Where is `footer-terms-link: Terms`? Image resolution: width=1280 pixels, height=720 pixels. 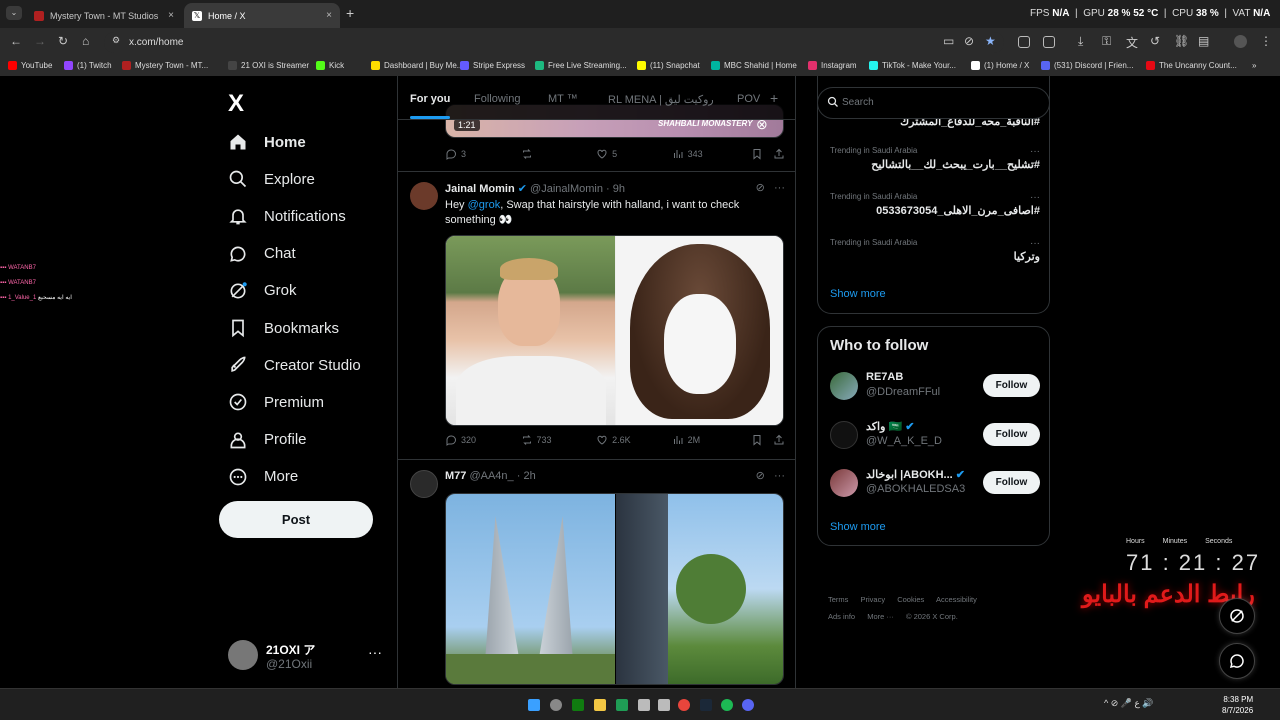
footer-terms-link: Terms is located at coordinates (838, 599).